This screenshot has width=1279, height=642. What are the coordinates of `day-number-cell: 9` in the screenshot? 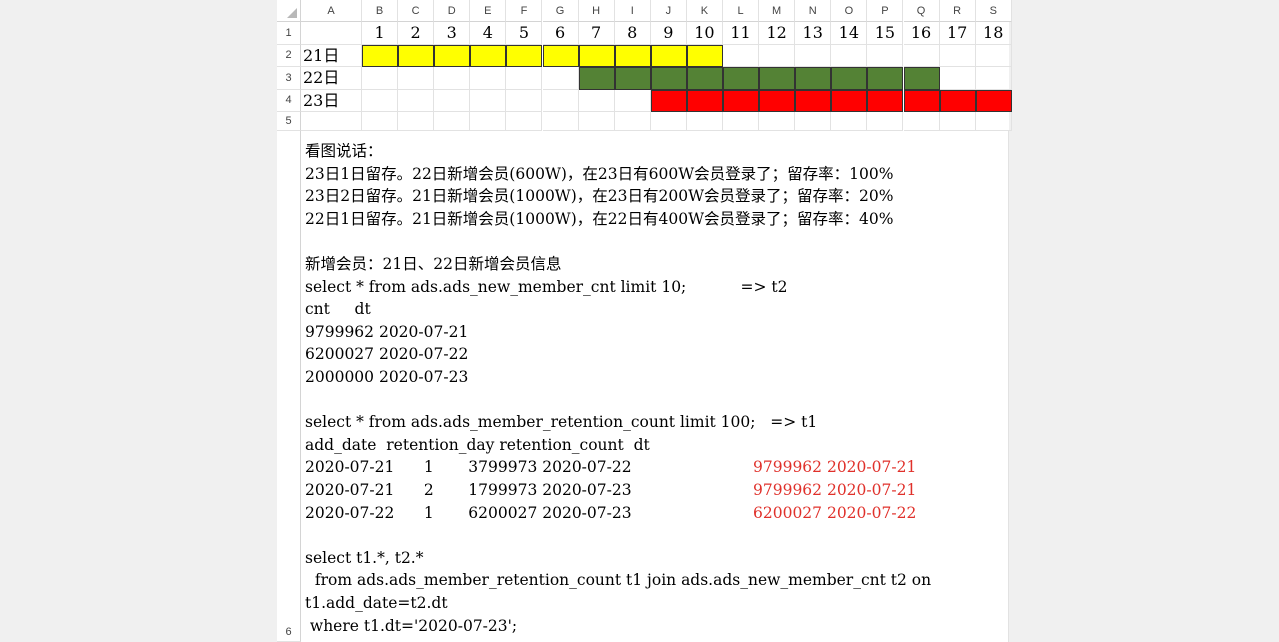 It's located at (668, 33).